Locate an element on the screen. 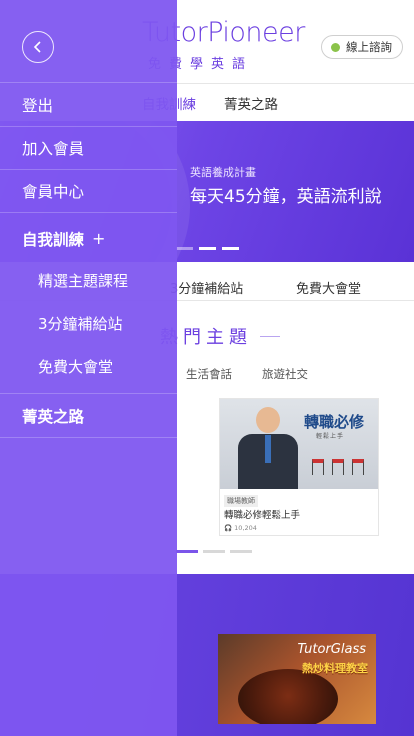 This screenshot has width=414, height=736. chevron-left-icon is located at coordinates (37, 47).